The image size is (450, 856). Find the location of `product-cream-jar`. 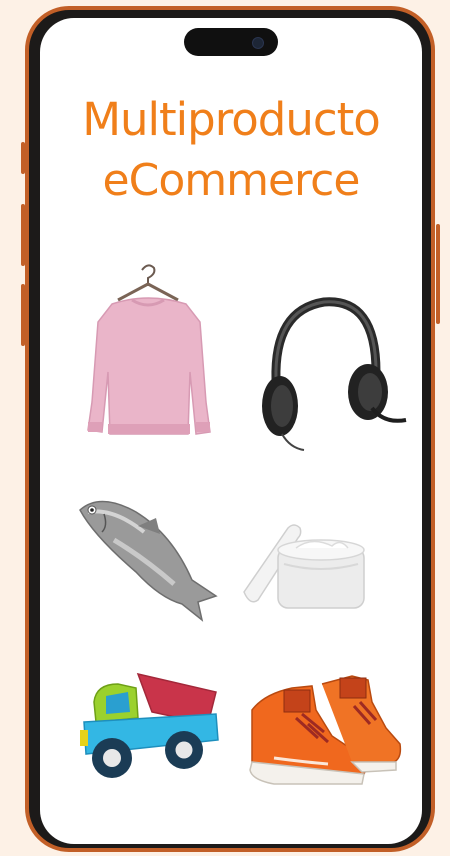

product-cream-jar is located at coordinates (305, 564).